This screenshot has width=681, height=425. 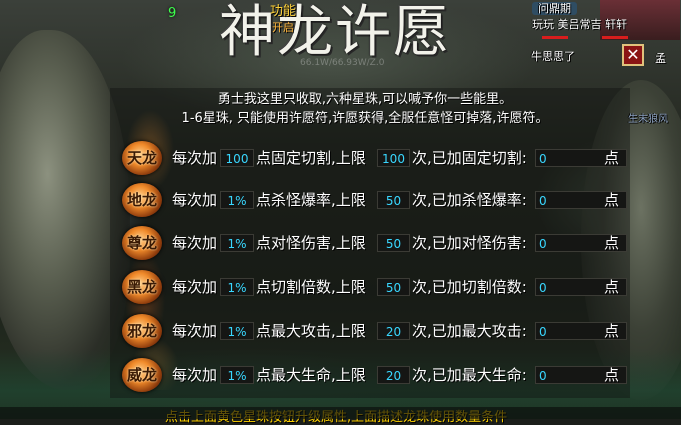 I want to click on star-orb-button: 地龙, so click(x=142, y=200).